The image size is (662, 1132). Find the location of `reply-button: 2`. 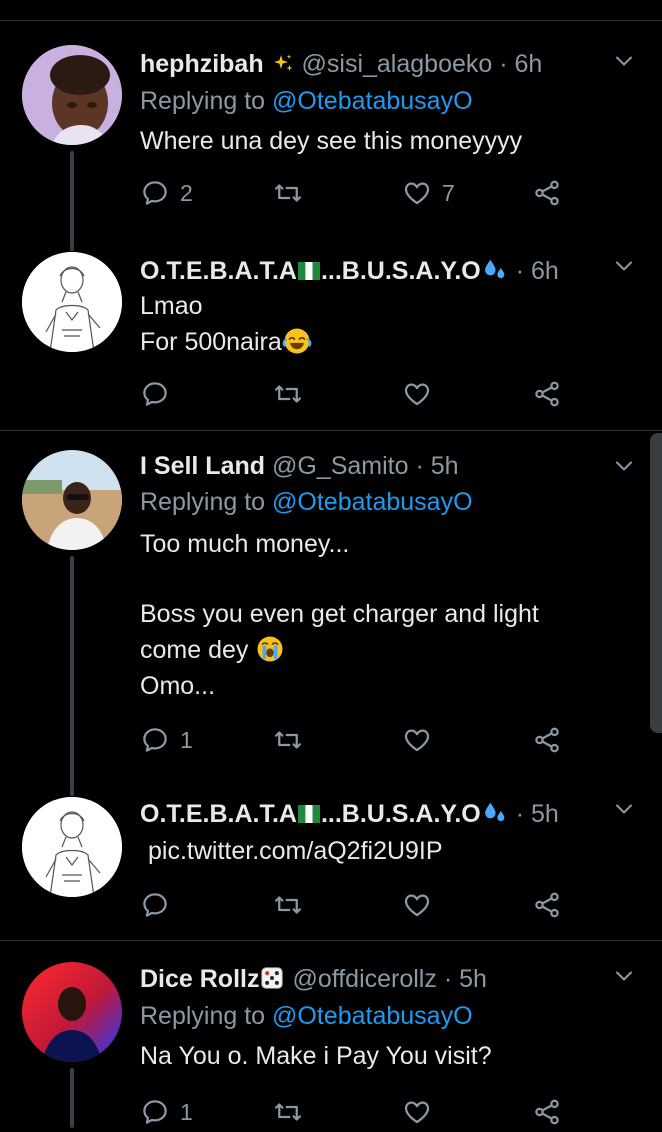

reply-button: 2 is located at coordinates (166, 193).